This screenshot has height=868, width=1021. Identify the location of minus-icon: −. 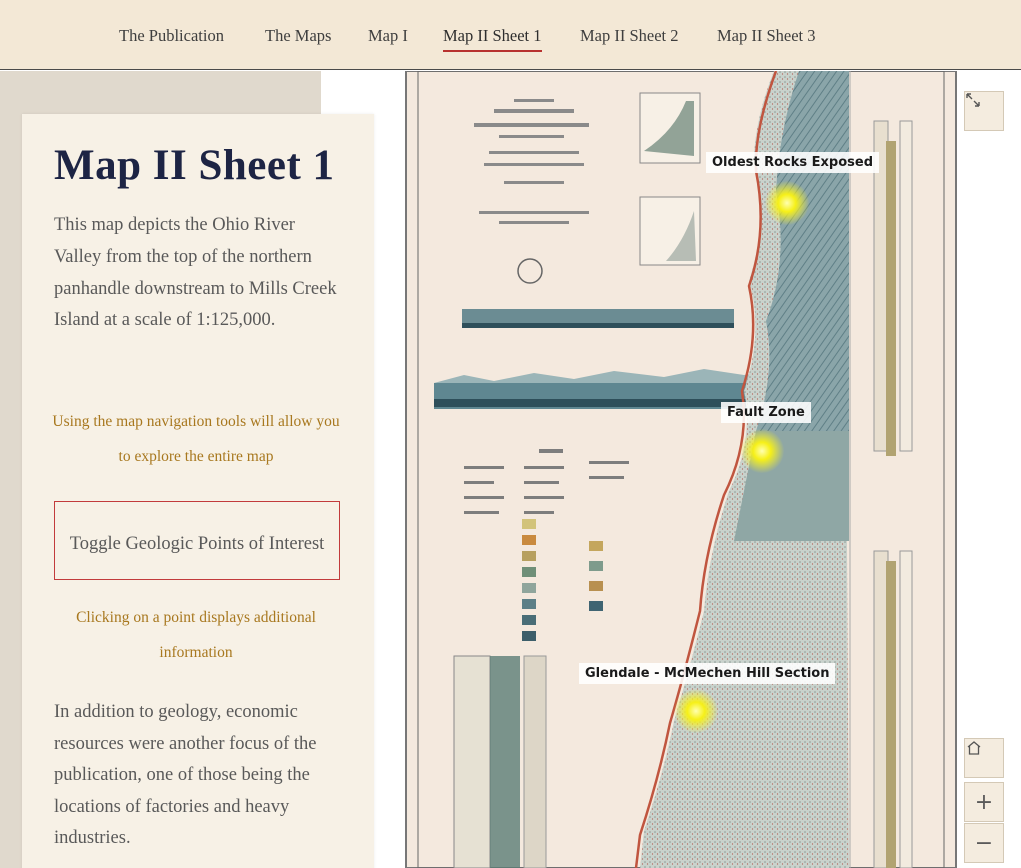
(984, 843).